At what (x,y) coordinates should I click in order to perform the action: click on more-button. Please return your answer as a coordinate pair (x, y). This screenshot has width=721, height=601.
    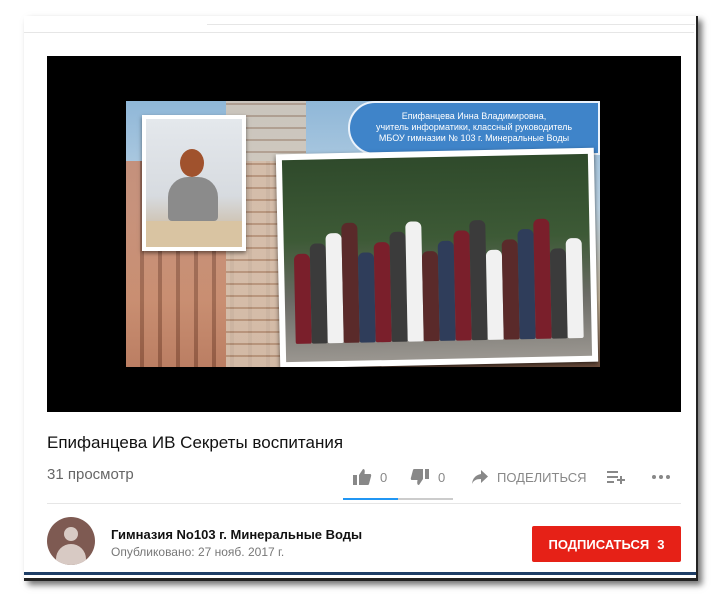
    Looking at the image, I should click on (661, 477).